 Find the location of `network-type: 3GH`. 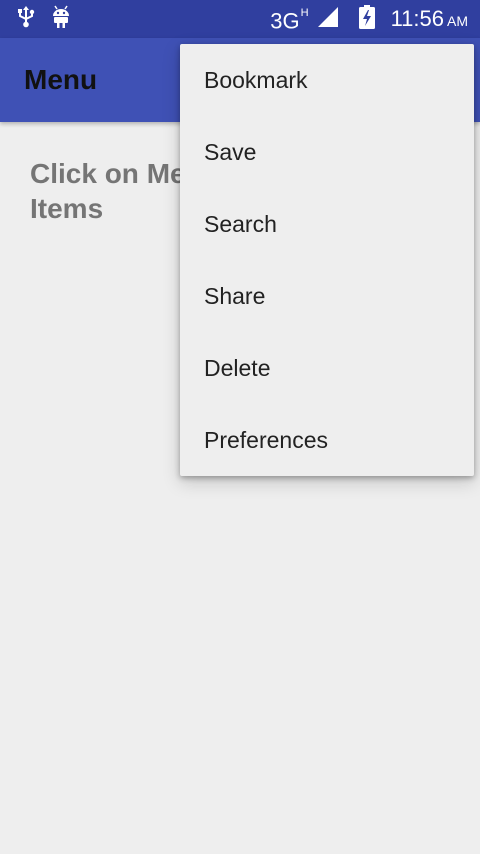

network-type: 3GH is located at coordinates (289, 20).